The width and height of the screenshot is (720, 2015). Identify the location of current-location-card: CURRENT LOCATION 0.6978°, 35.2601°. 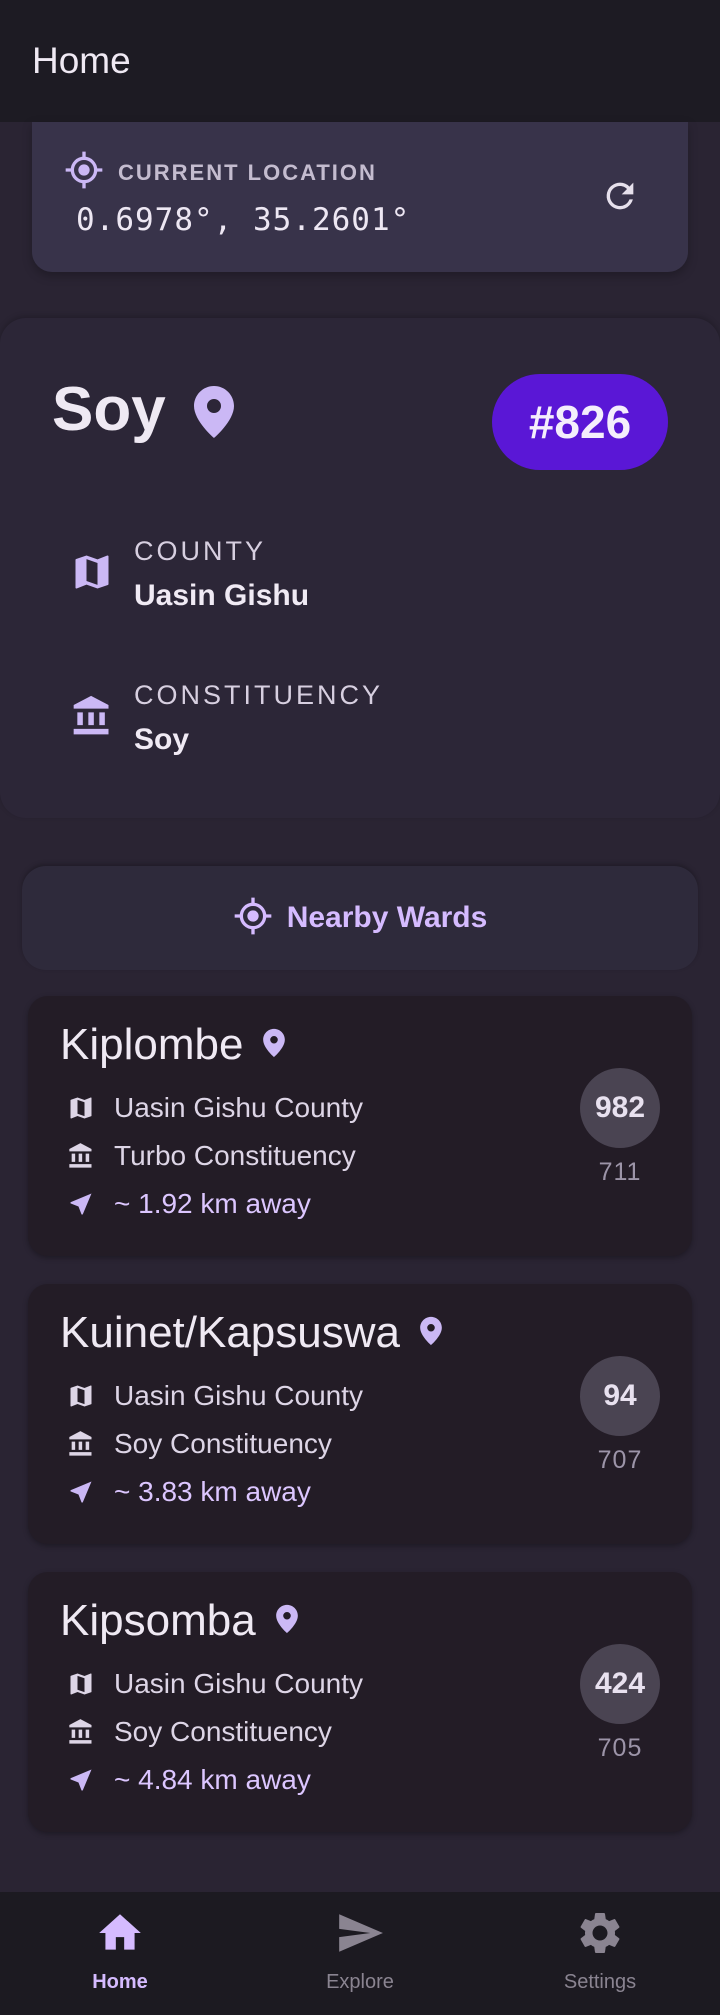
(360, 197).